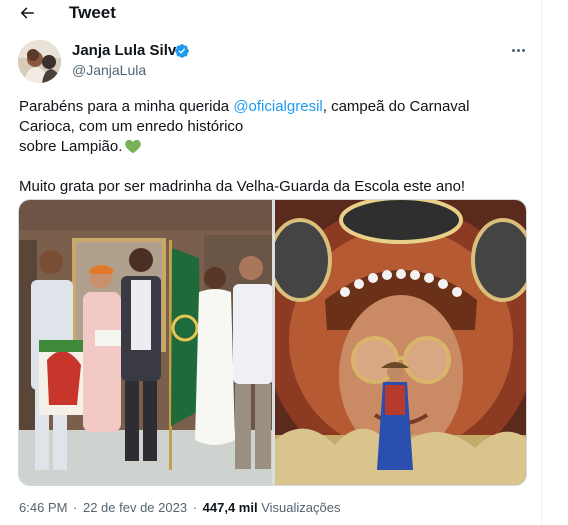 This screenshot has height=525, width=568. What do you see at coordinates (301, 507) in the screenshot?
I see `views-label: Visualizações` at bounding box center [301, 507].